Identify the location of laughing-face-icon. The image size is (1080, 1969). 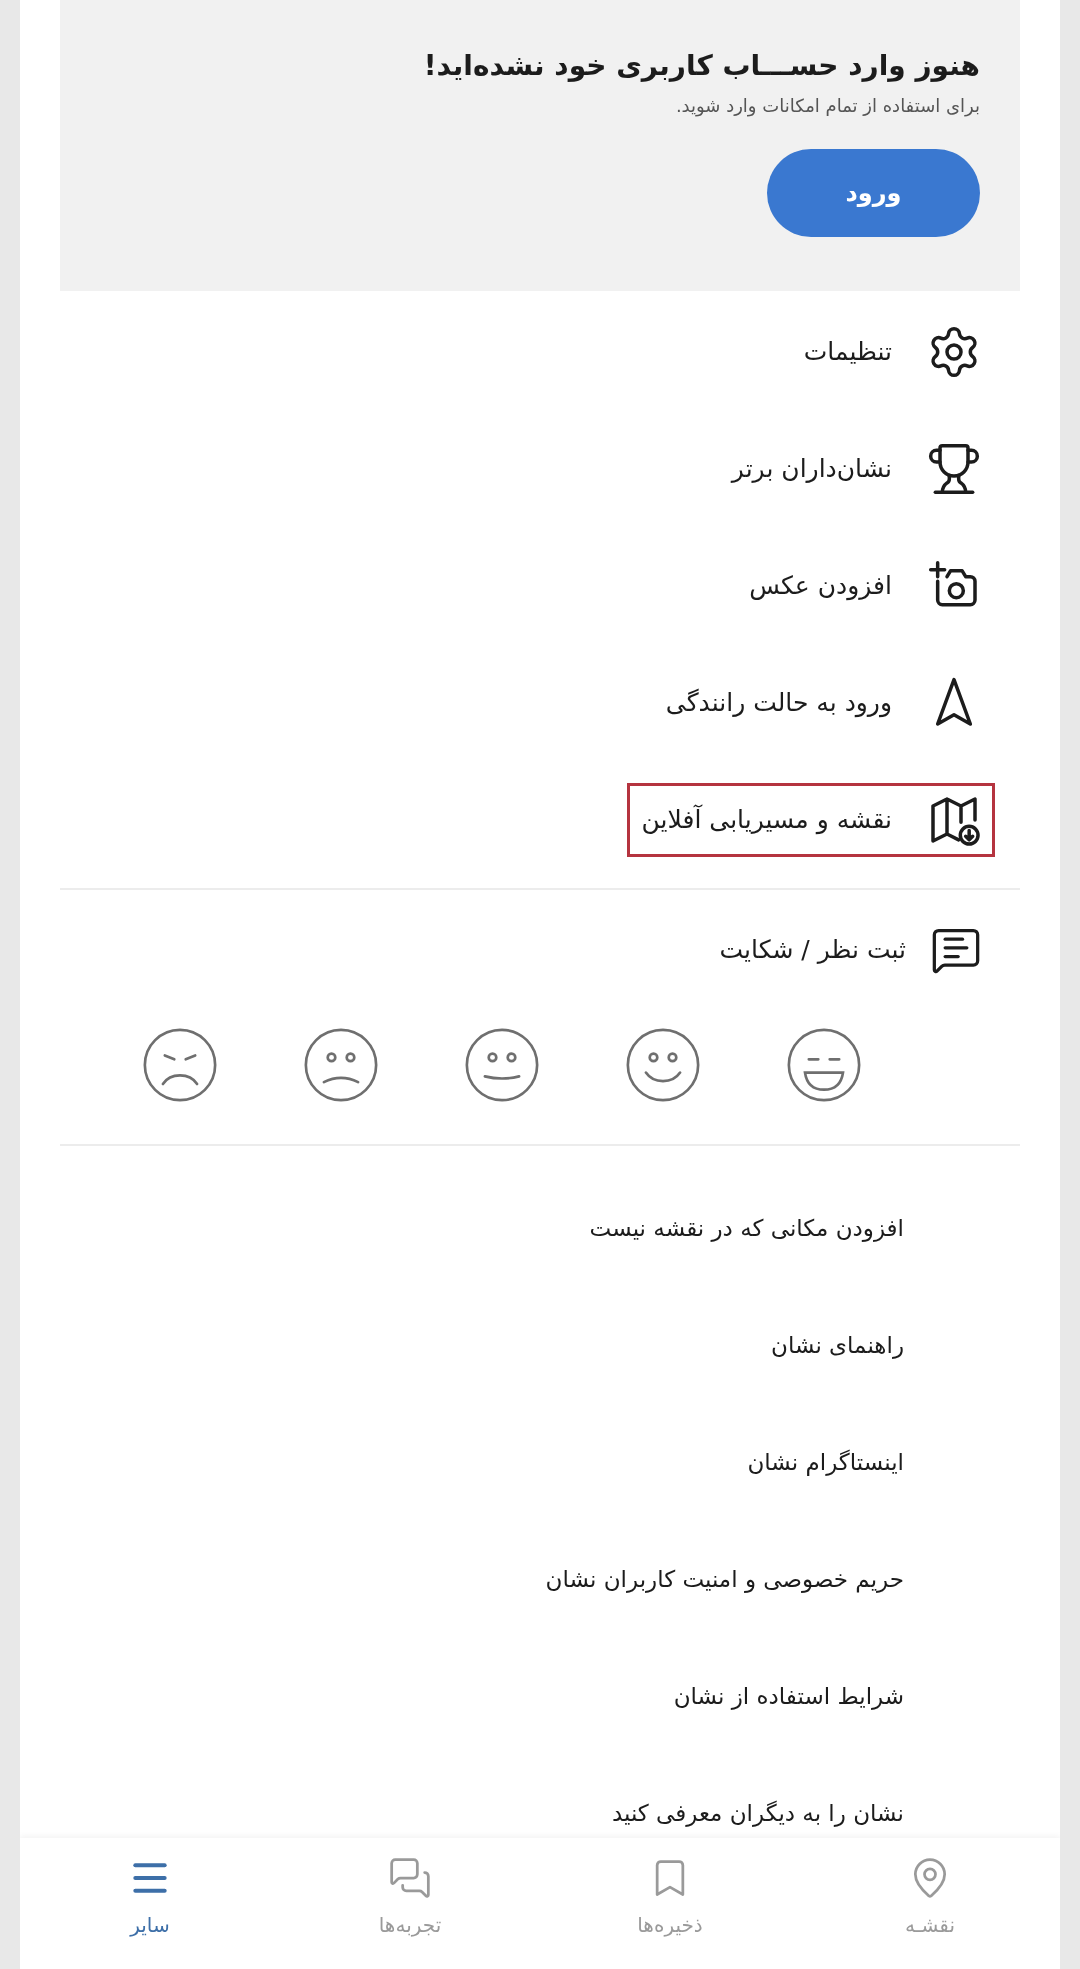
(824, 1065).